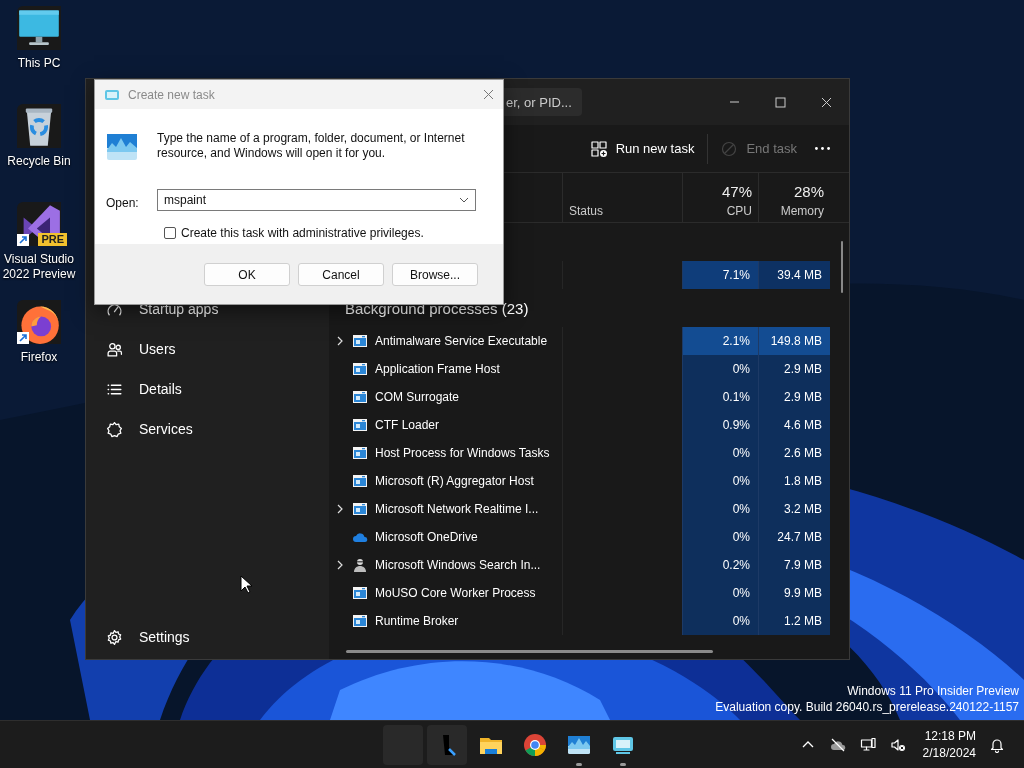 This screenshot has height=768, width=1024. I want to click on toolbar-button: Run new task, so click(642, 148).